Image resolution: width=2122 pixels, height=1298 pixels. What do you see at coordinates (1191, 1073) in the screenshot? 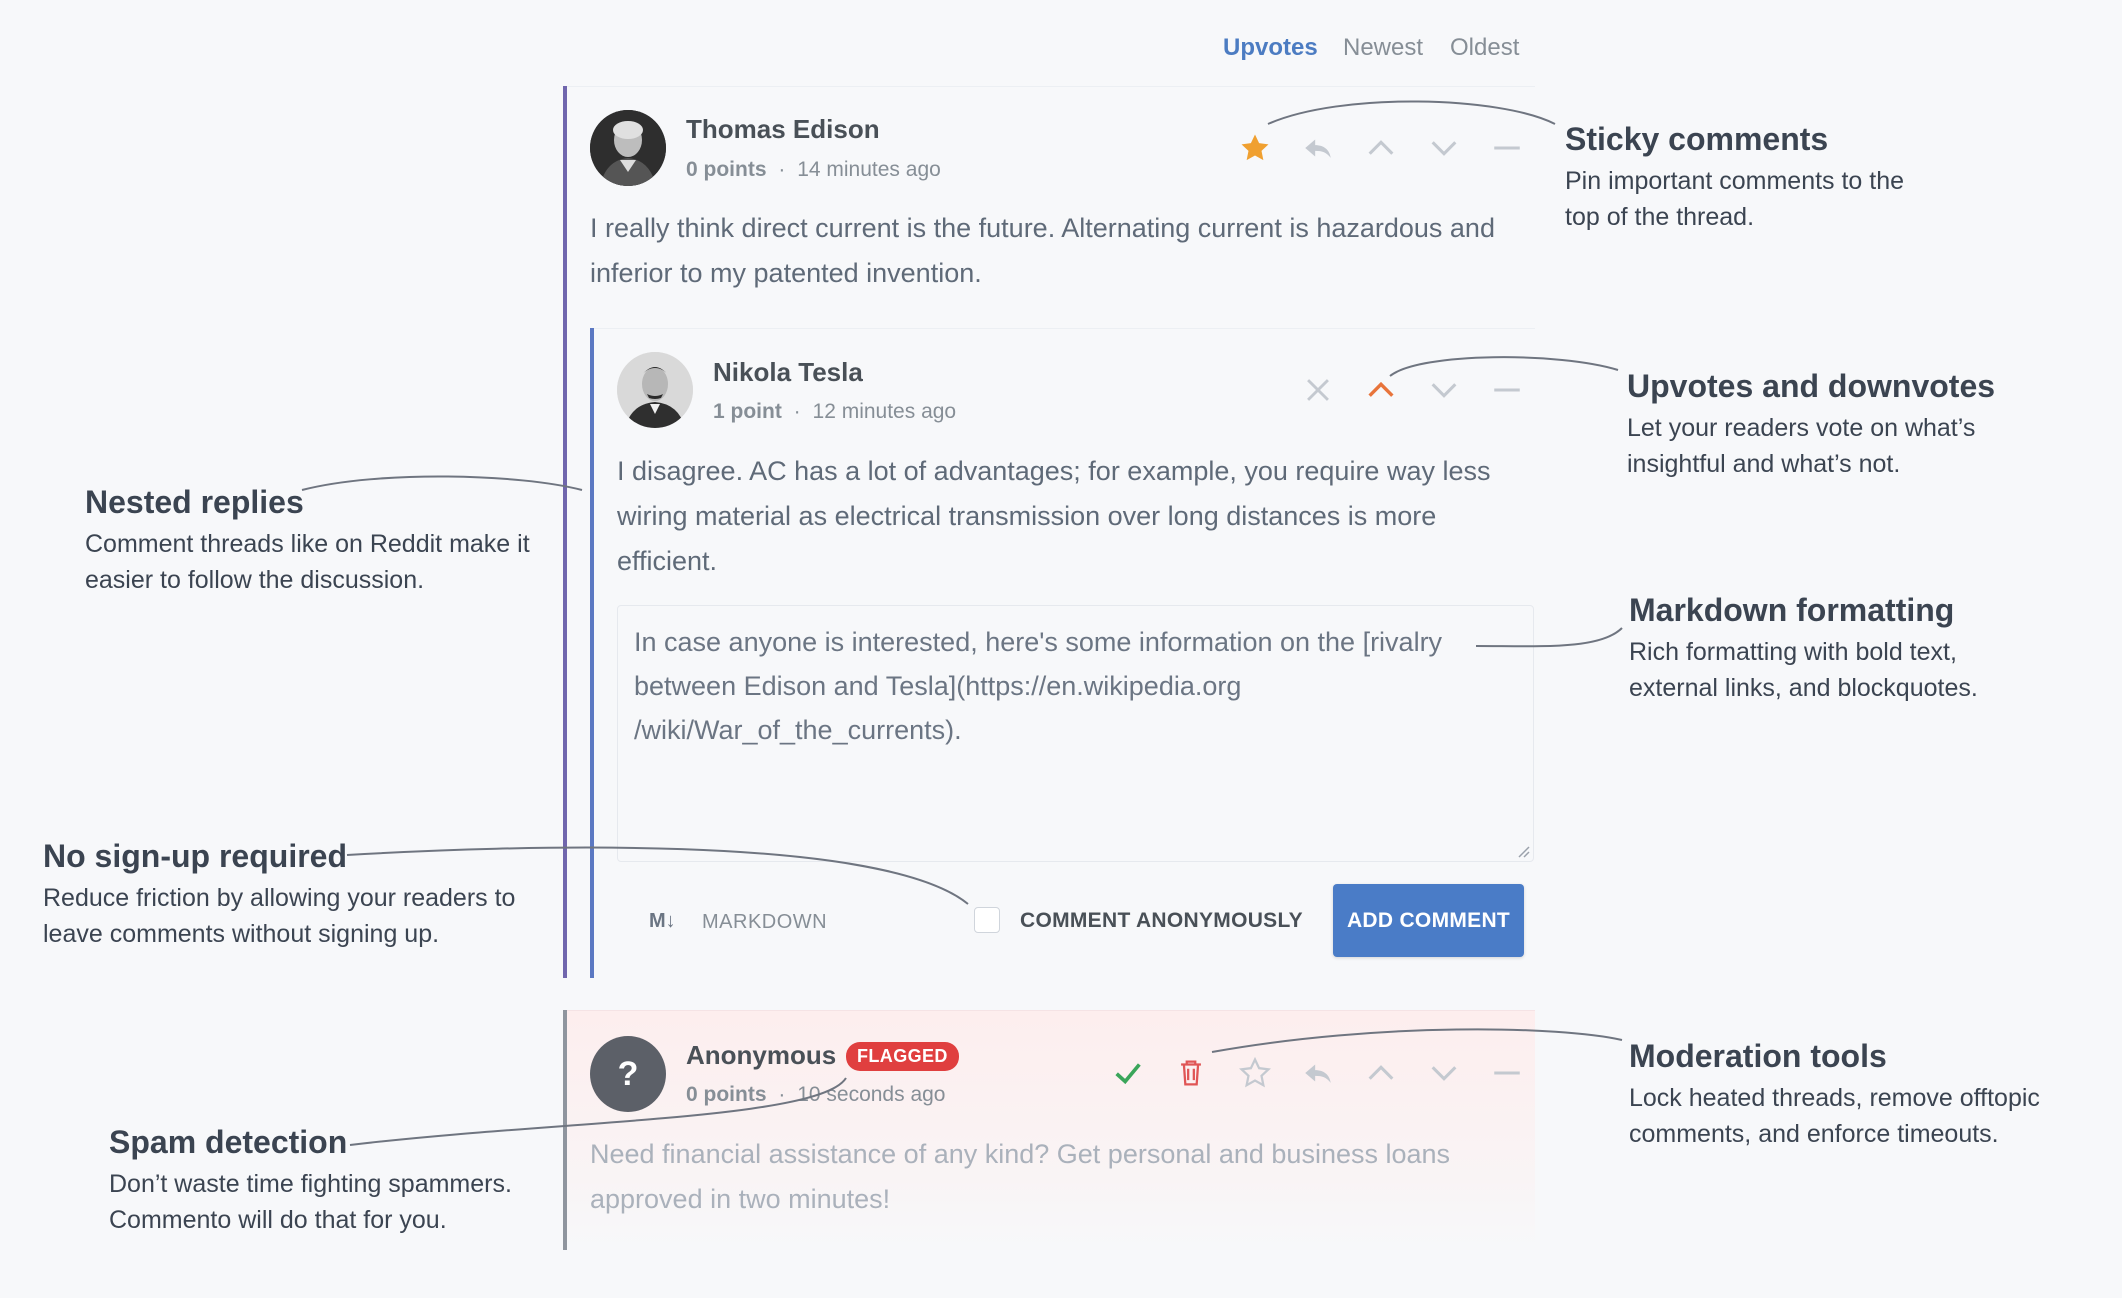
I see `trash-icon` at bounding box center [1191, 1073].